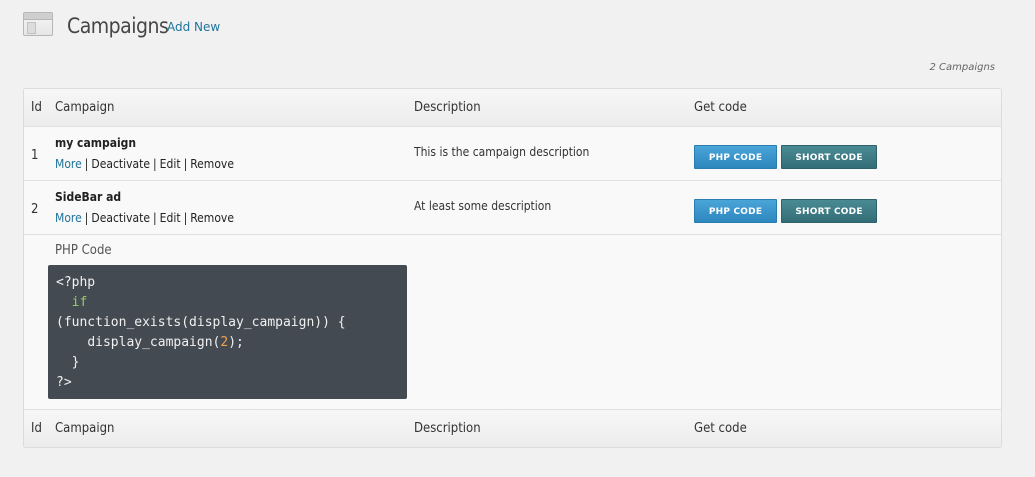 This screenshot has width=1035, height=477. I want to click on column-footer-id: Id, so click(36, 428).